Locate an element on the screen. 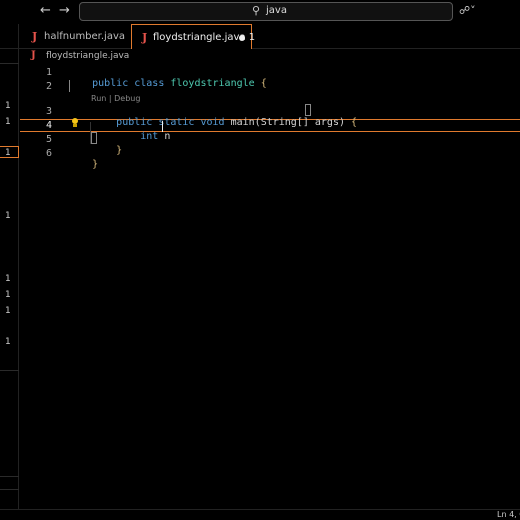 Image resolution: width=520 pixels, height=520 pixels. cursor-position: Ln 4, C is located at coordinates (508, 514).